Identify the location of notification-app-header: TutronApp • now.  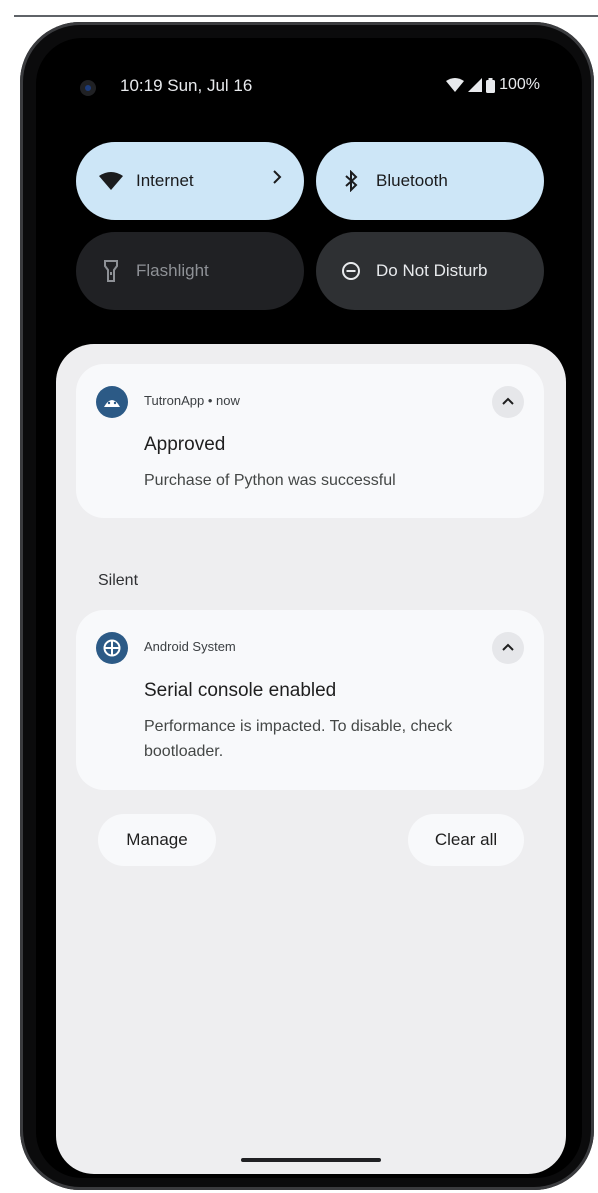
(192, 400).